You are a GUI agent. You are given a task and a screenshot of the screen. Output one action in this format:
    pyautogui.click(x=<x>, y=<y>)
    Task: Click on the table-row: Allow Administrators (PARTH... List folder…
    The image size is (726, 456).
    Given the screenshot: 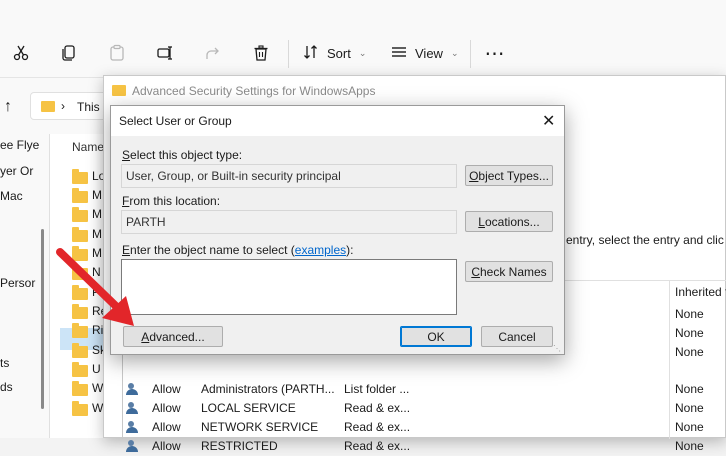 What is the action you would take?
    pyautogui.click(x=422, y=389)
    